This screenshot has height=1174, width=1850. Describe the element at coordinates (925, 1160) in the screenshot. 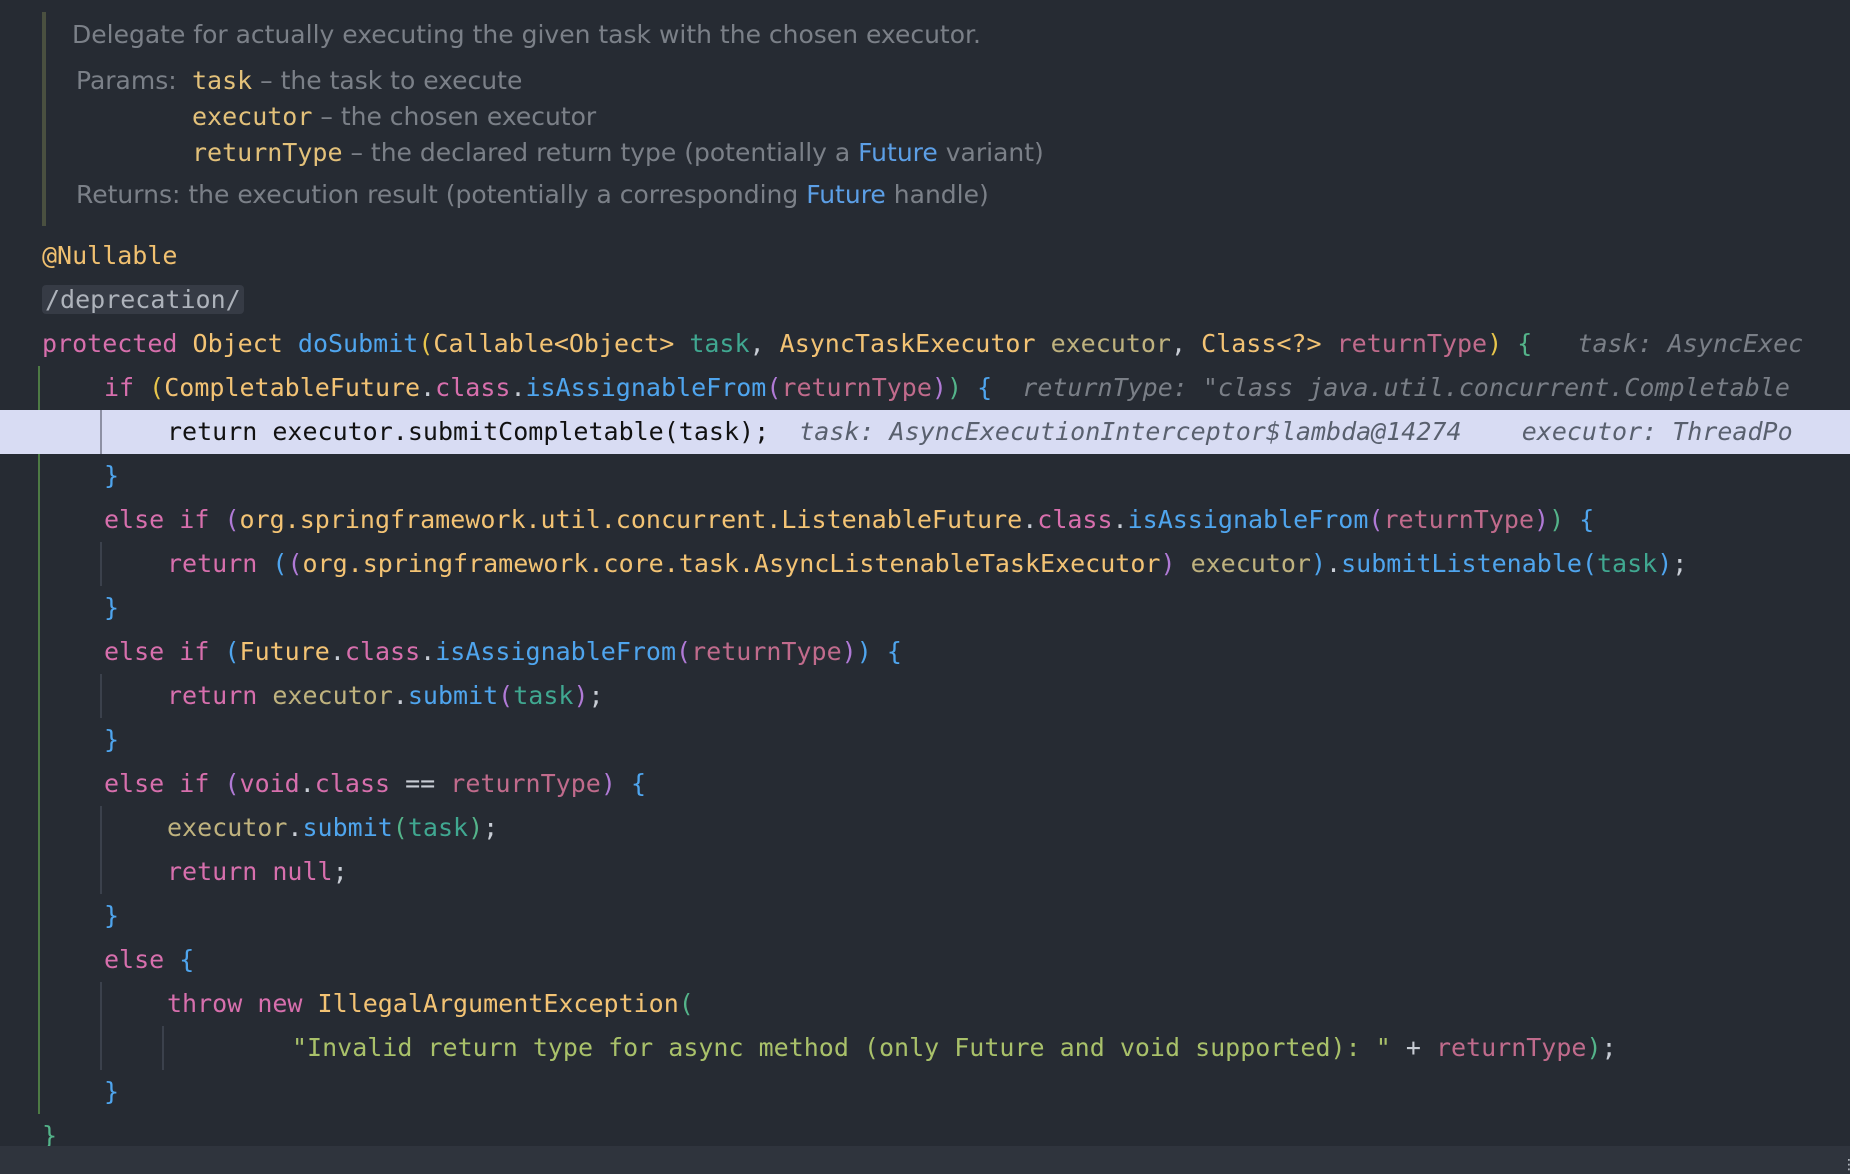

I see `editor-bottom-bar` at that location.